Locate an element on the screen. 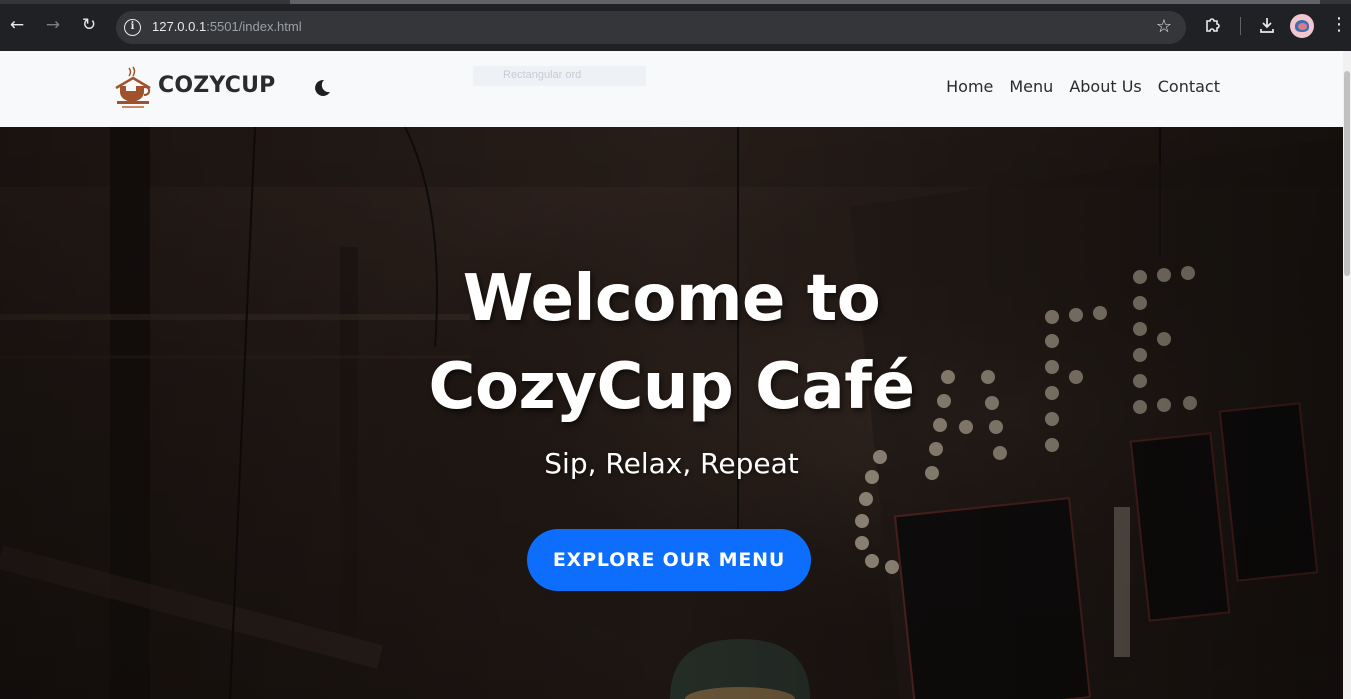 Image resolution: width=1351 pixels, height=699 pixels. extensions-button is located at coordinates (1213, 27).